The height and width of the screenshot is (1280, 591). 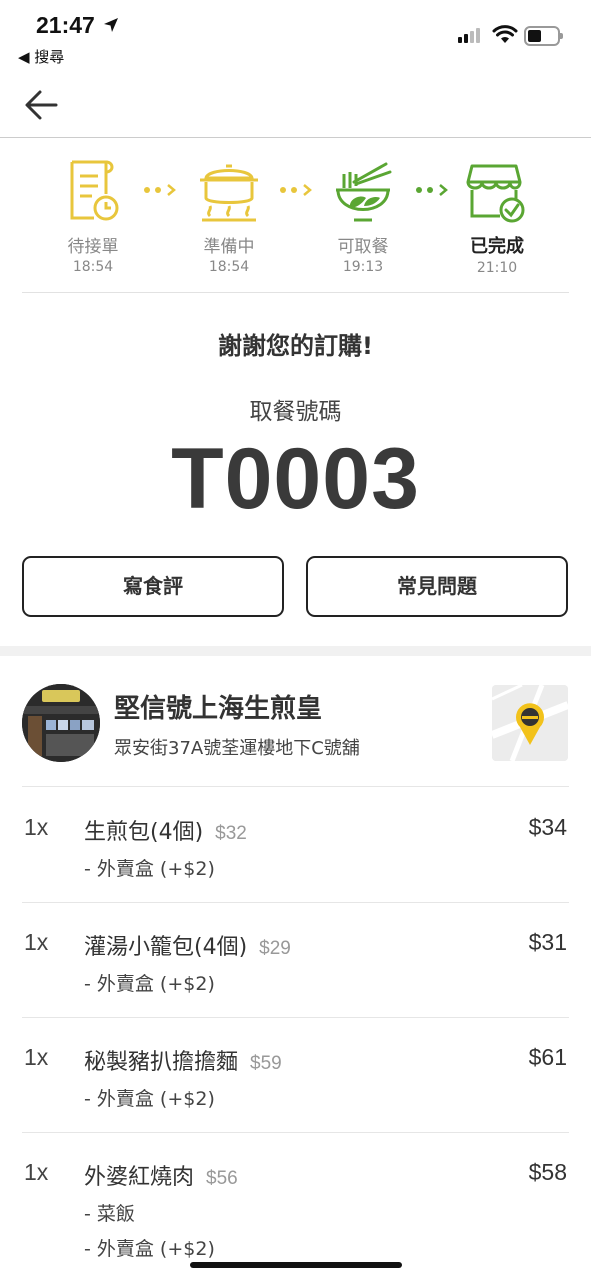 I want to click on item-price: $61, so click(x=547, y=1057).